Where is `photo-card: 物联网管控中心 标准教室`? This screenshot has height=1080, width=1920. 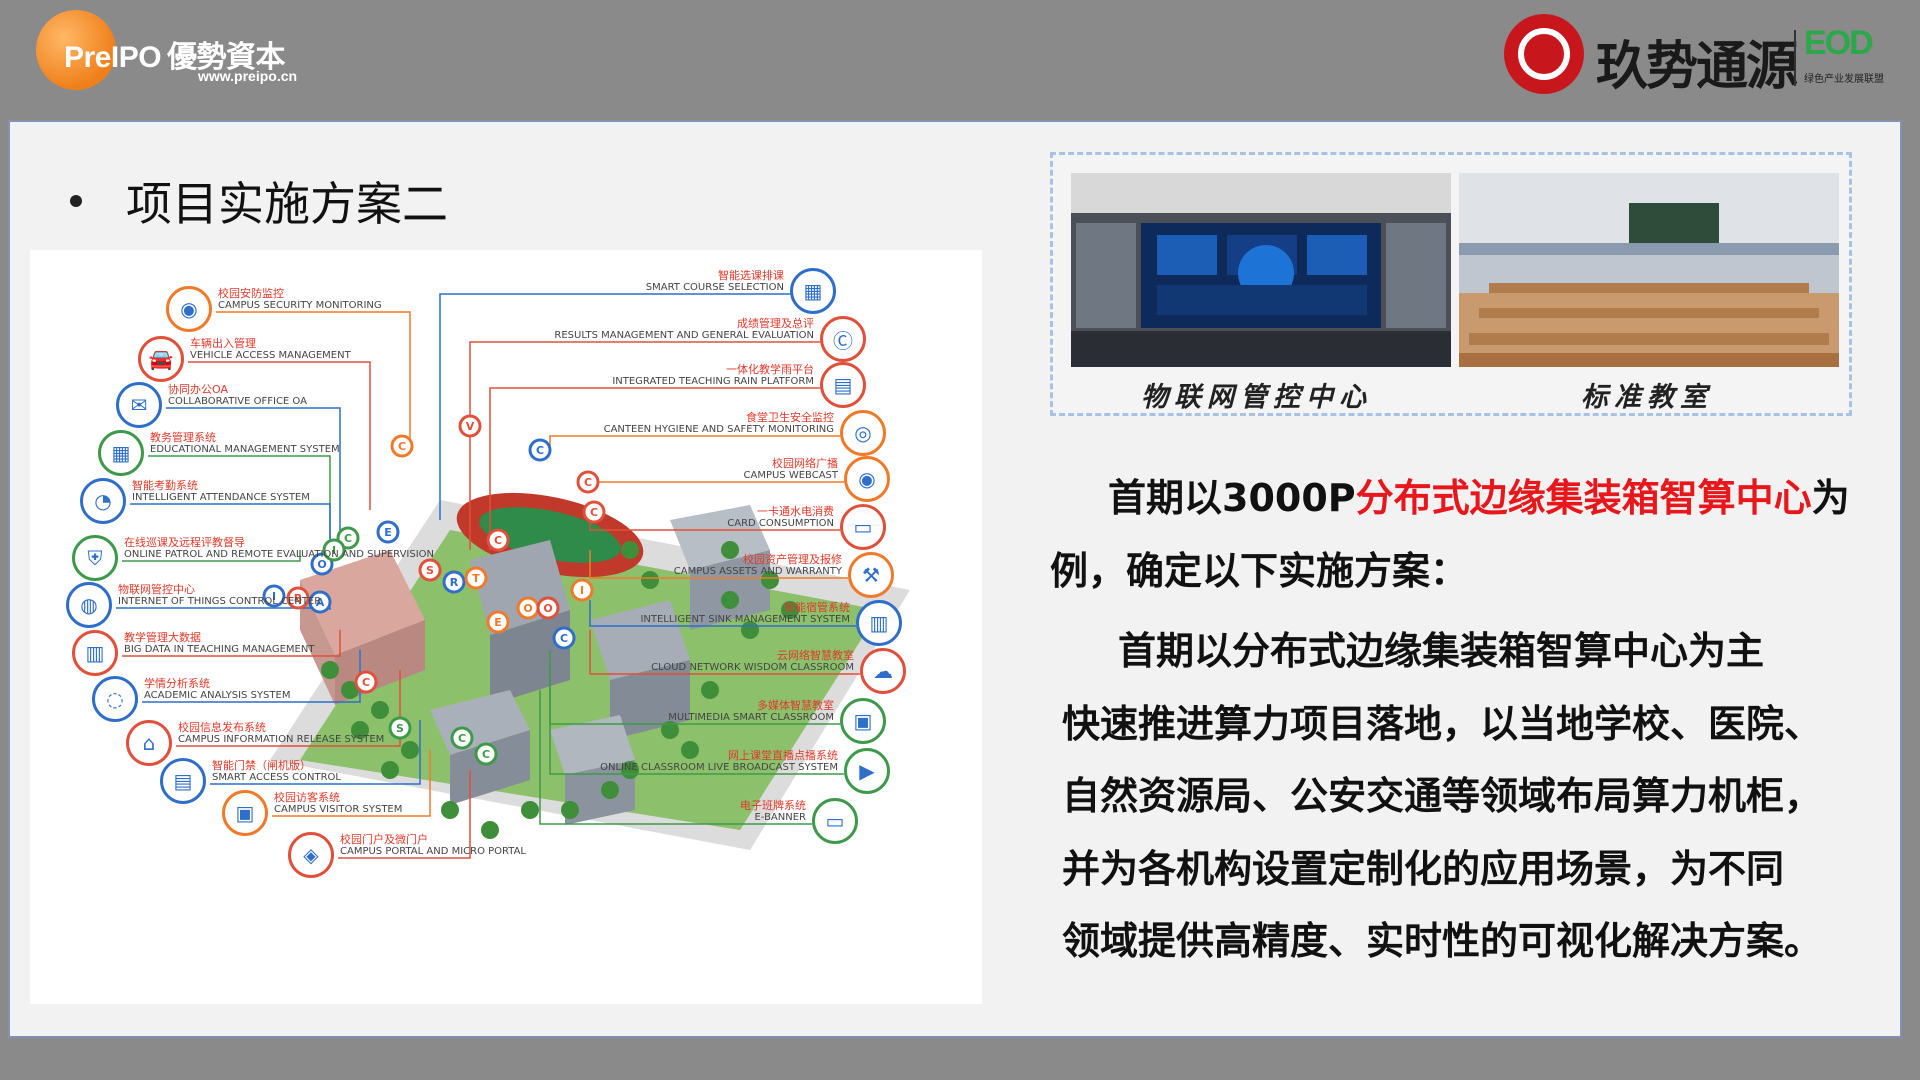
photo-card: 物联网管控中心 标准教室 is located at coordinates (1451, 284).